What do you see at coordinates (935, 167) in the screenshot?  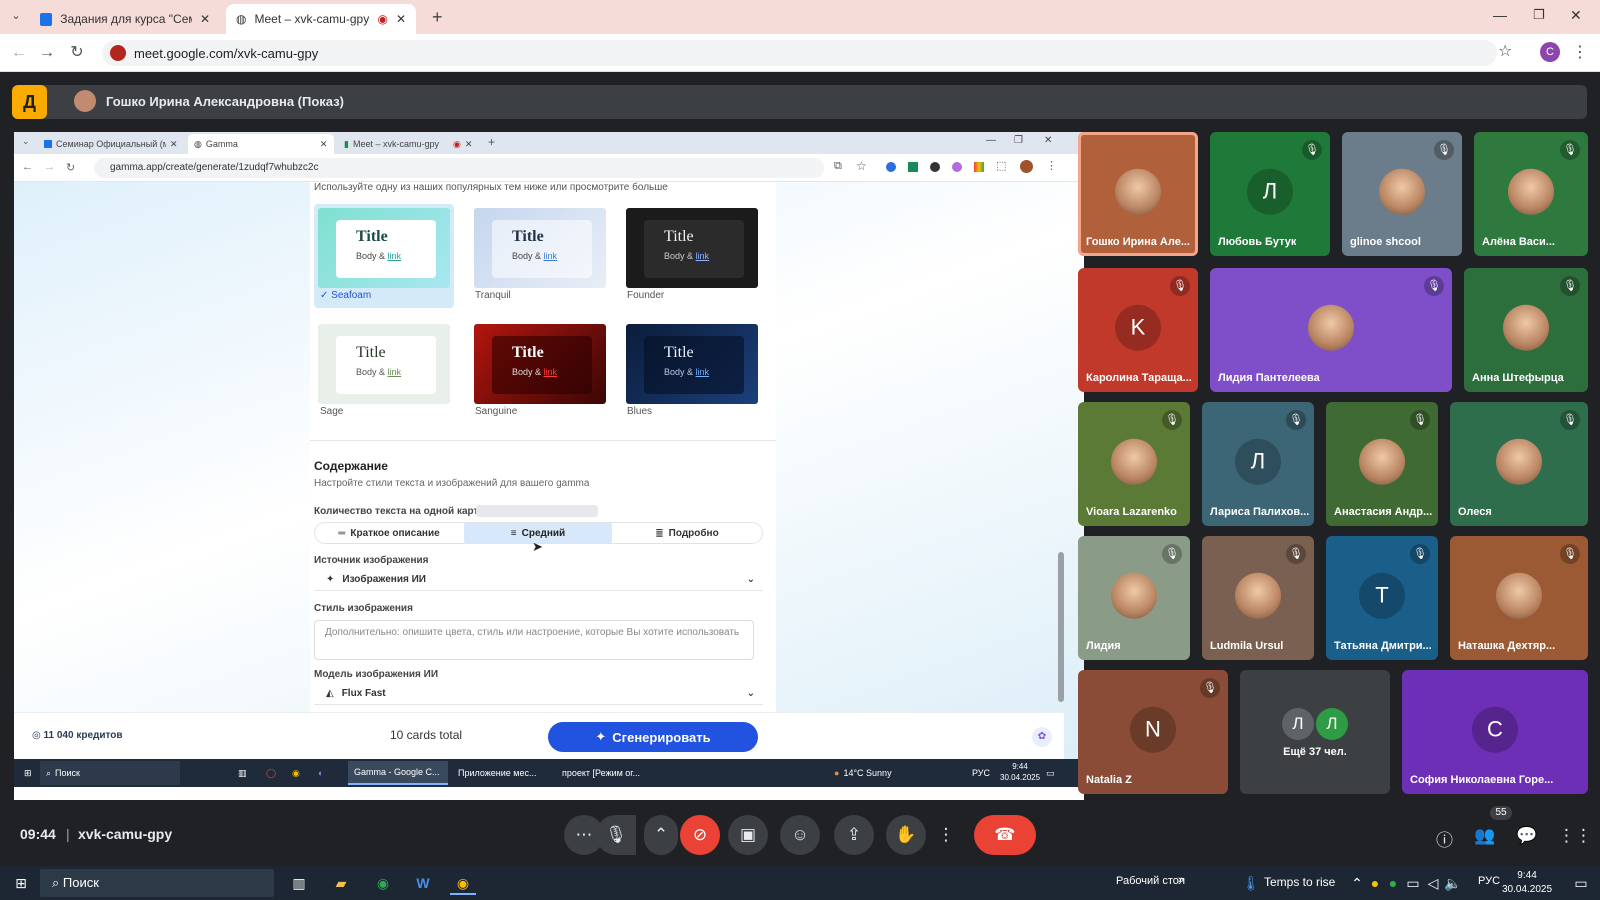 I see `extension-icon` at bounding box center [935, 167].